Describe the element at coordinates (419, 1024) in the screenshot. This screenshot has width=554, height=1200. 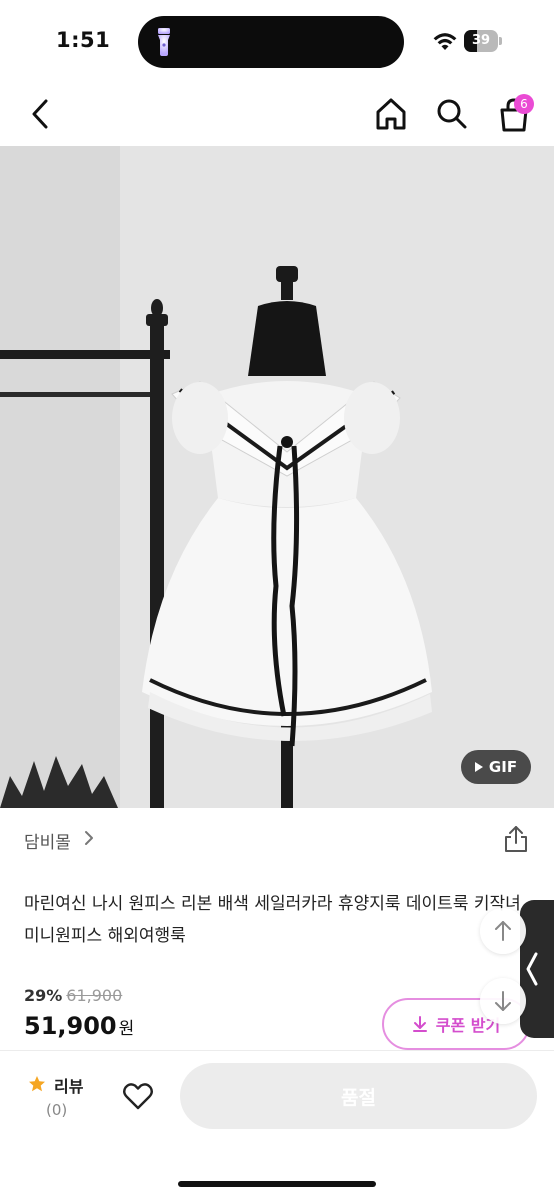
I see `download-icon` at that location.